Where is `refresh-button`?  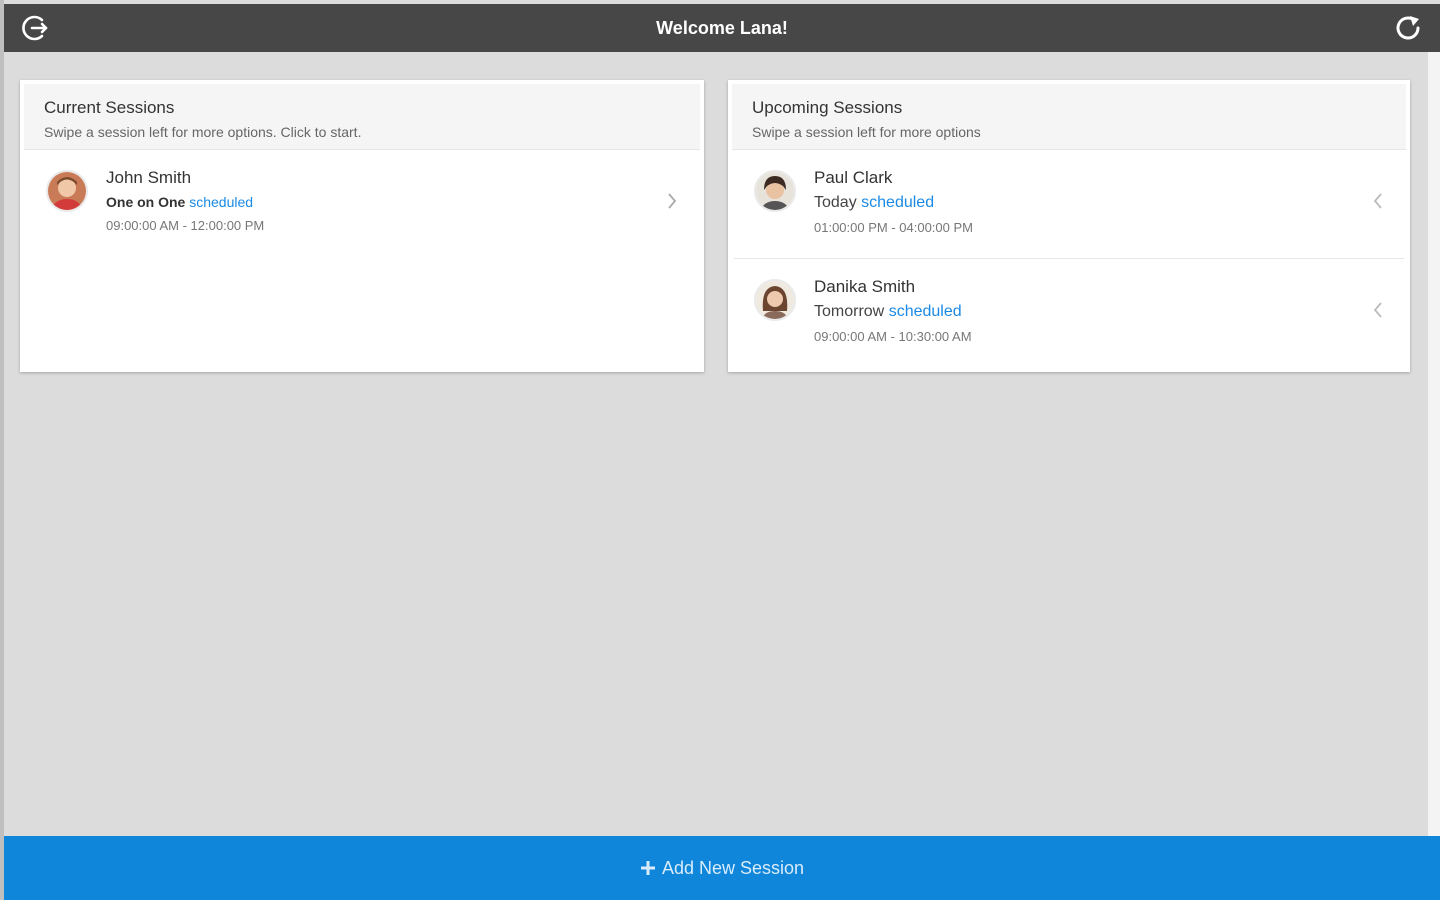
refresh-button is located at coordinates (1408, 28).